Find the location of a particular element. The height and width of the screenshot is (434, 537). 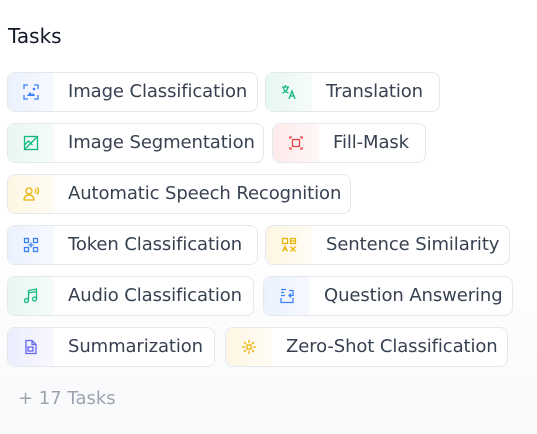

task-chip-audio-classification: Audio Classification is located at coordinates (130, 296).